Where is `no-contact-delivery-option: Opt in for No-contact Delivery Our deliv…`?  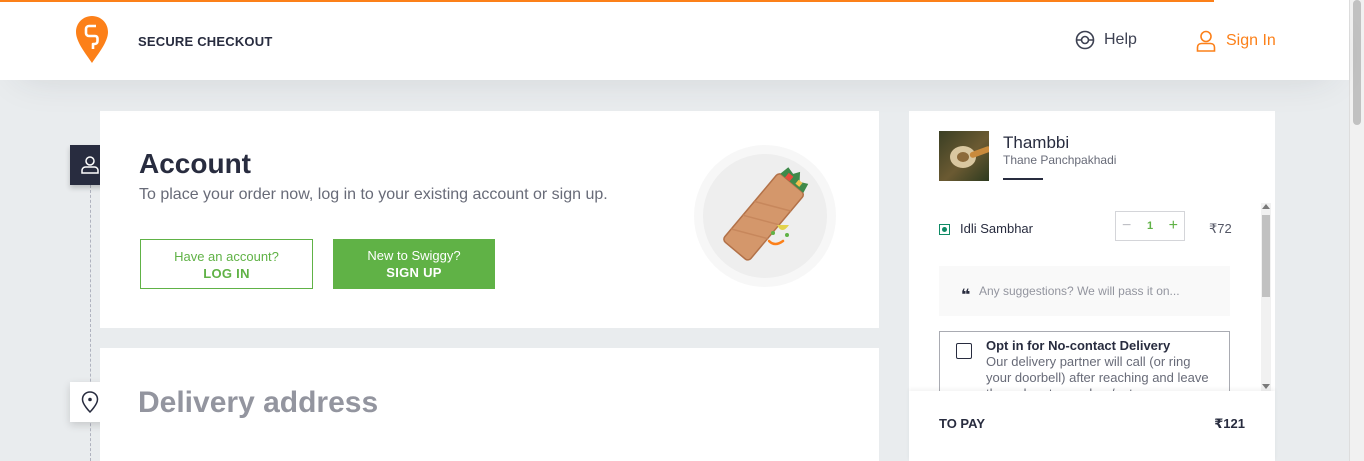 no-contact-delivery-option: Opt in for No-contact Delivery Our deliv… is located at coordinates (1084, 361).